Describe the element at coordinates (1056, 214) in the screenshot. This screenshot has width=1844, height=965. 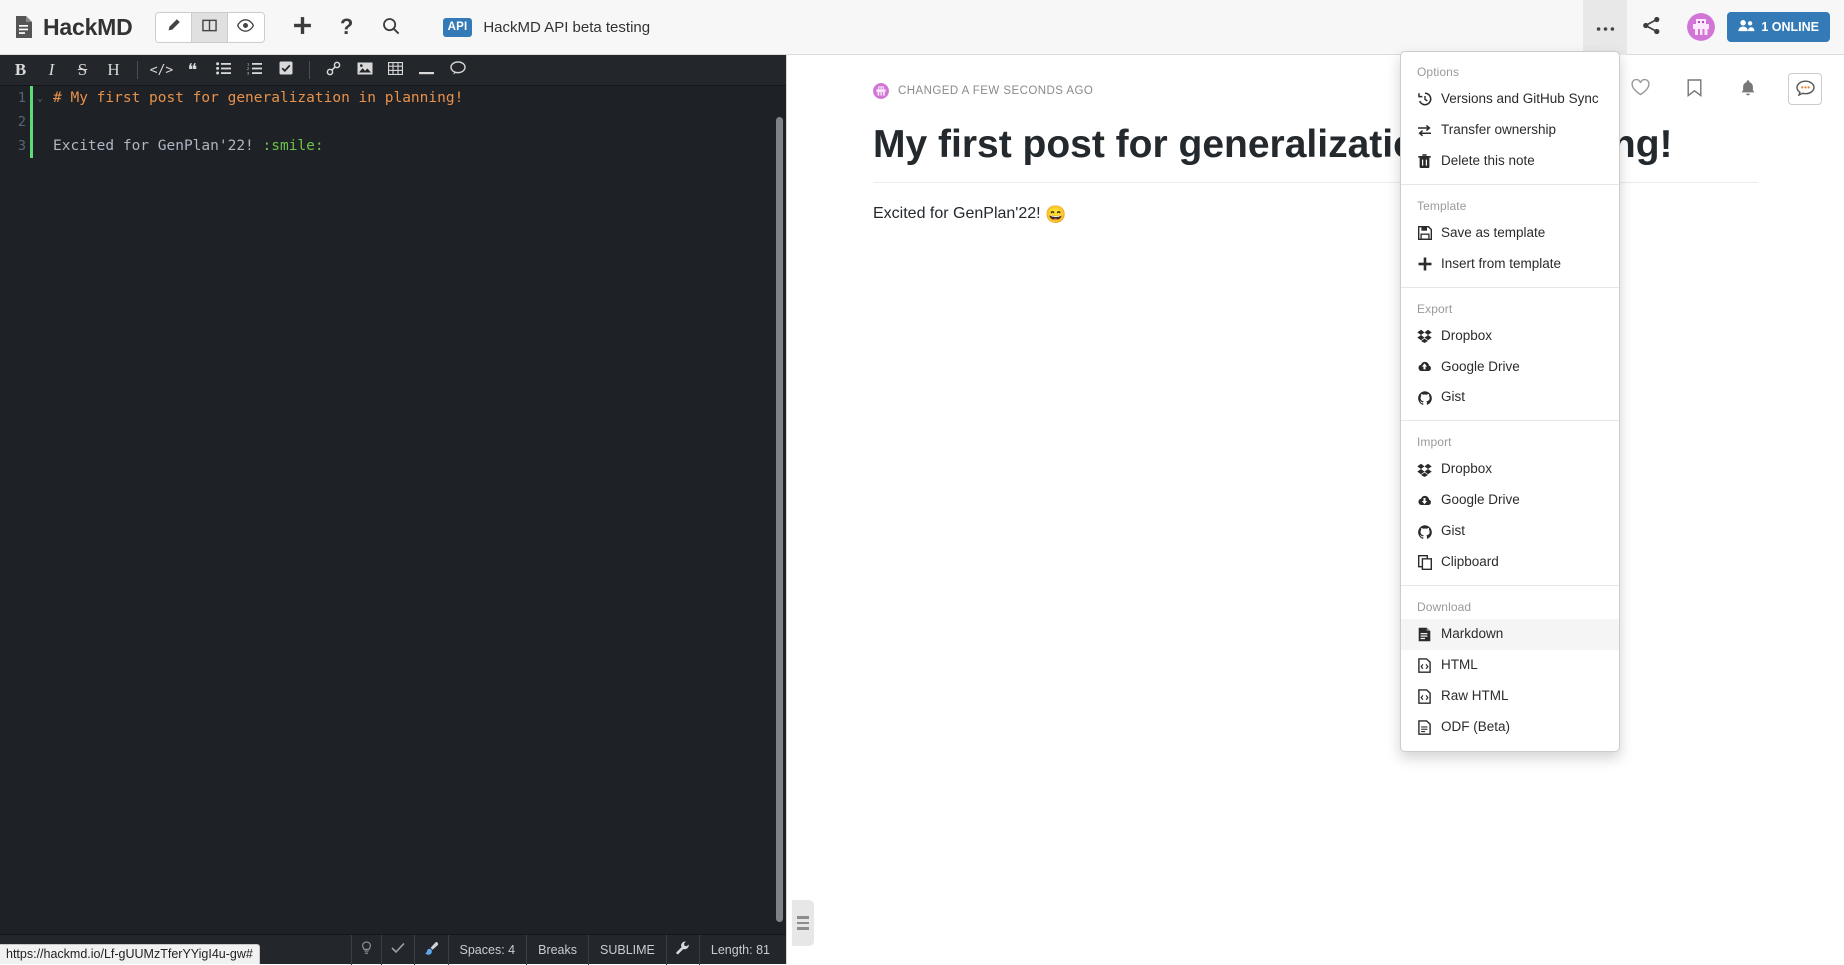
I see `smile-emoji: 😄` at that location.